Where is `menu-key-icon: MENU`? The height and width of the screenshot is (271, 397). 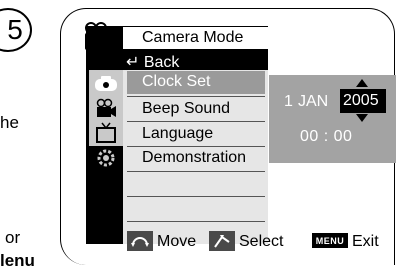
menu-key-icon: MENU is located at coordinates (330, 240).